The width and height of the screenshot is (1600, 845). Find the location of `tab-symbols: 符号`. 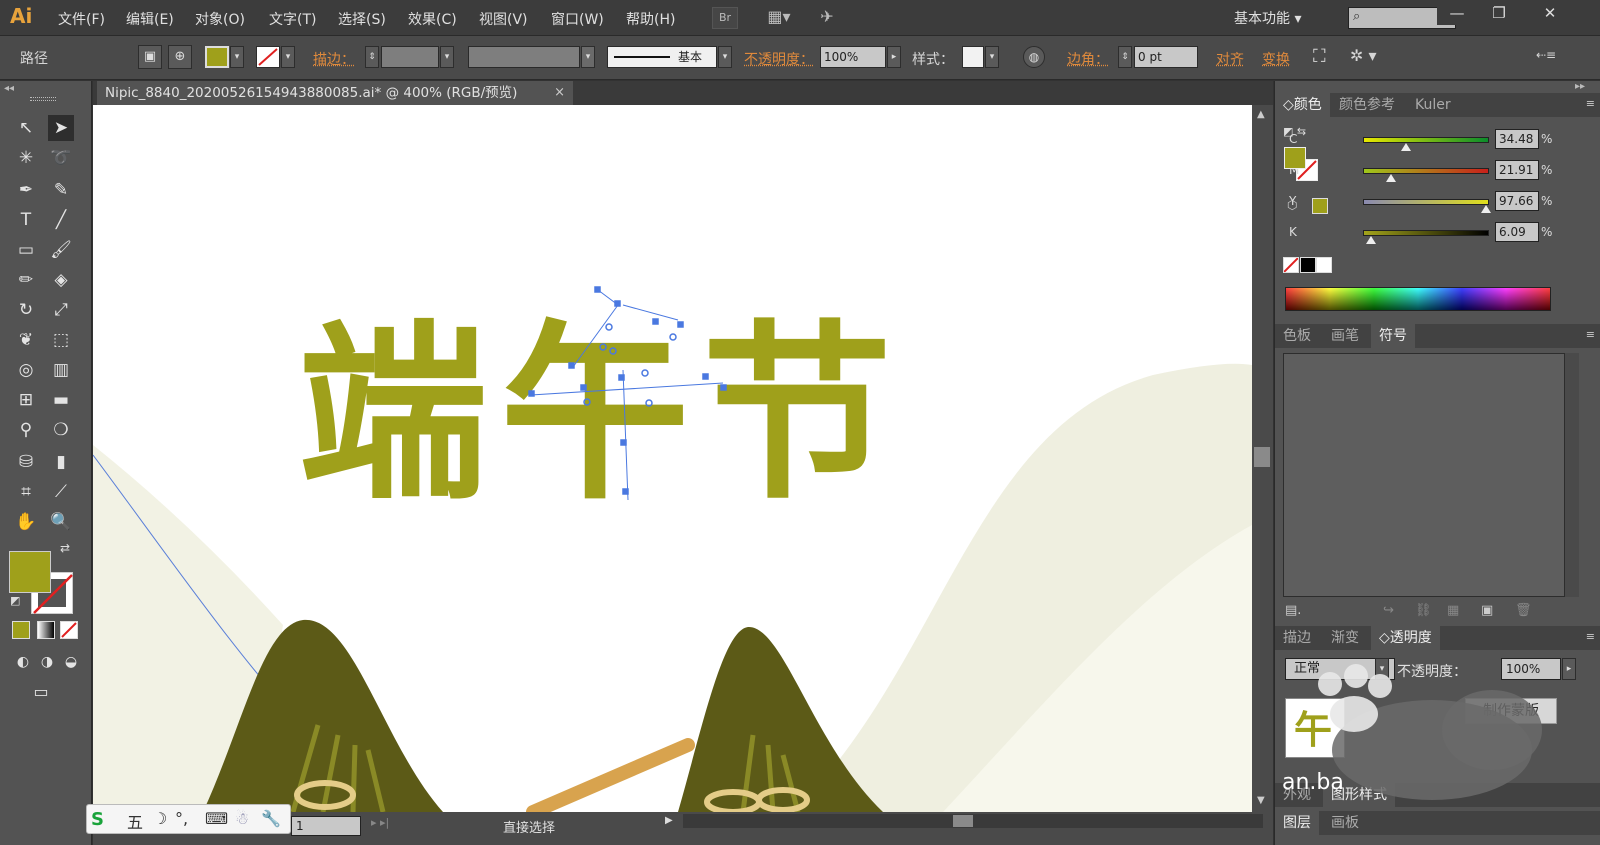

tab-symbols: 符号 is located at coordinates (1393, 336).